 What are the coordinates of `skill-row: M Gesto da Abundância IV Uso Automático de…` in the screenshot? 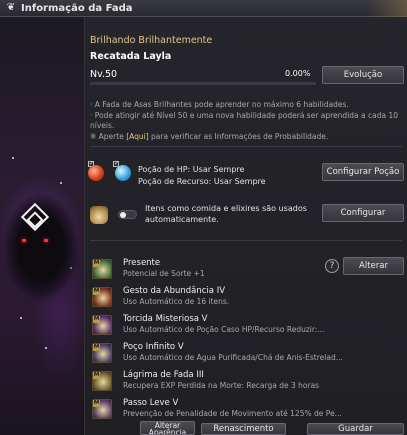 It's located at (246, 298).